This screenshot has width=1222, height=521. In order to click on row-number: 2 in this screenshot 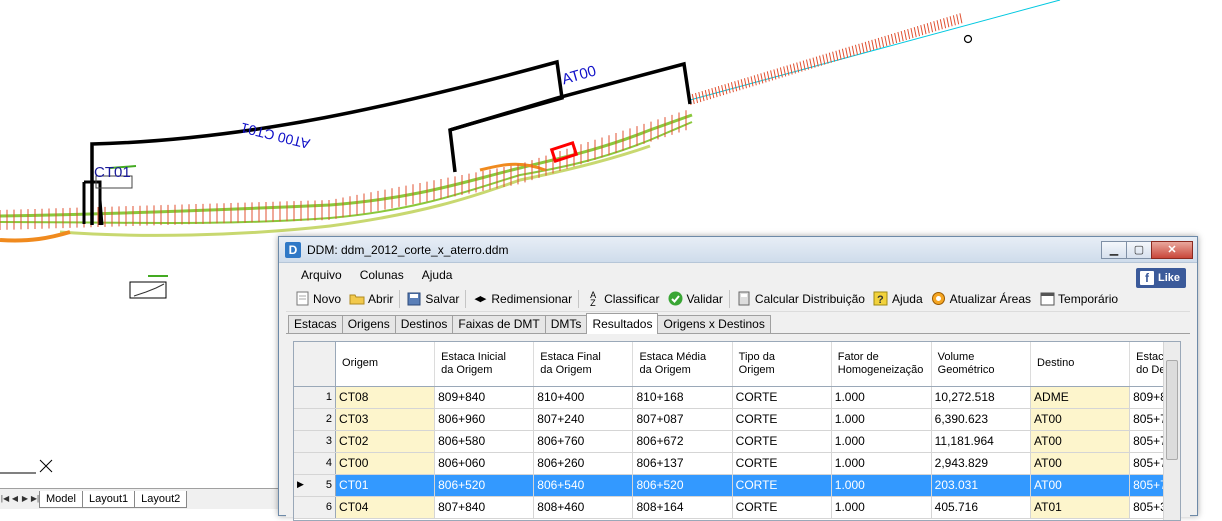, I will do `click(315, 419)`.